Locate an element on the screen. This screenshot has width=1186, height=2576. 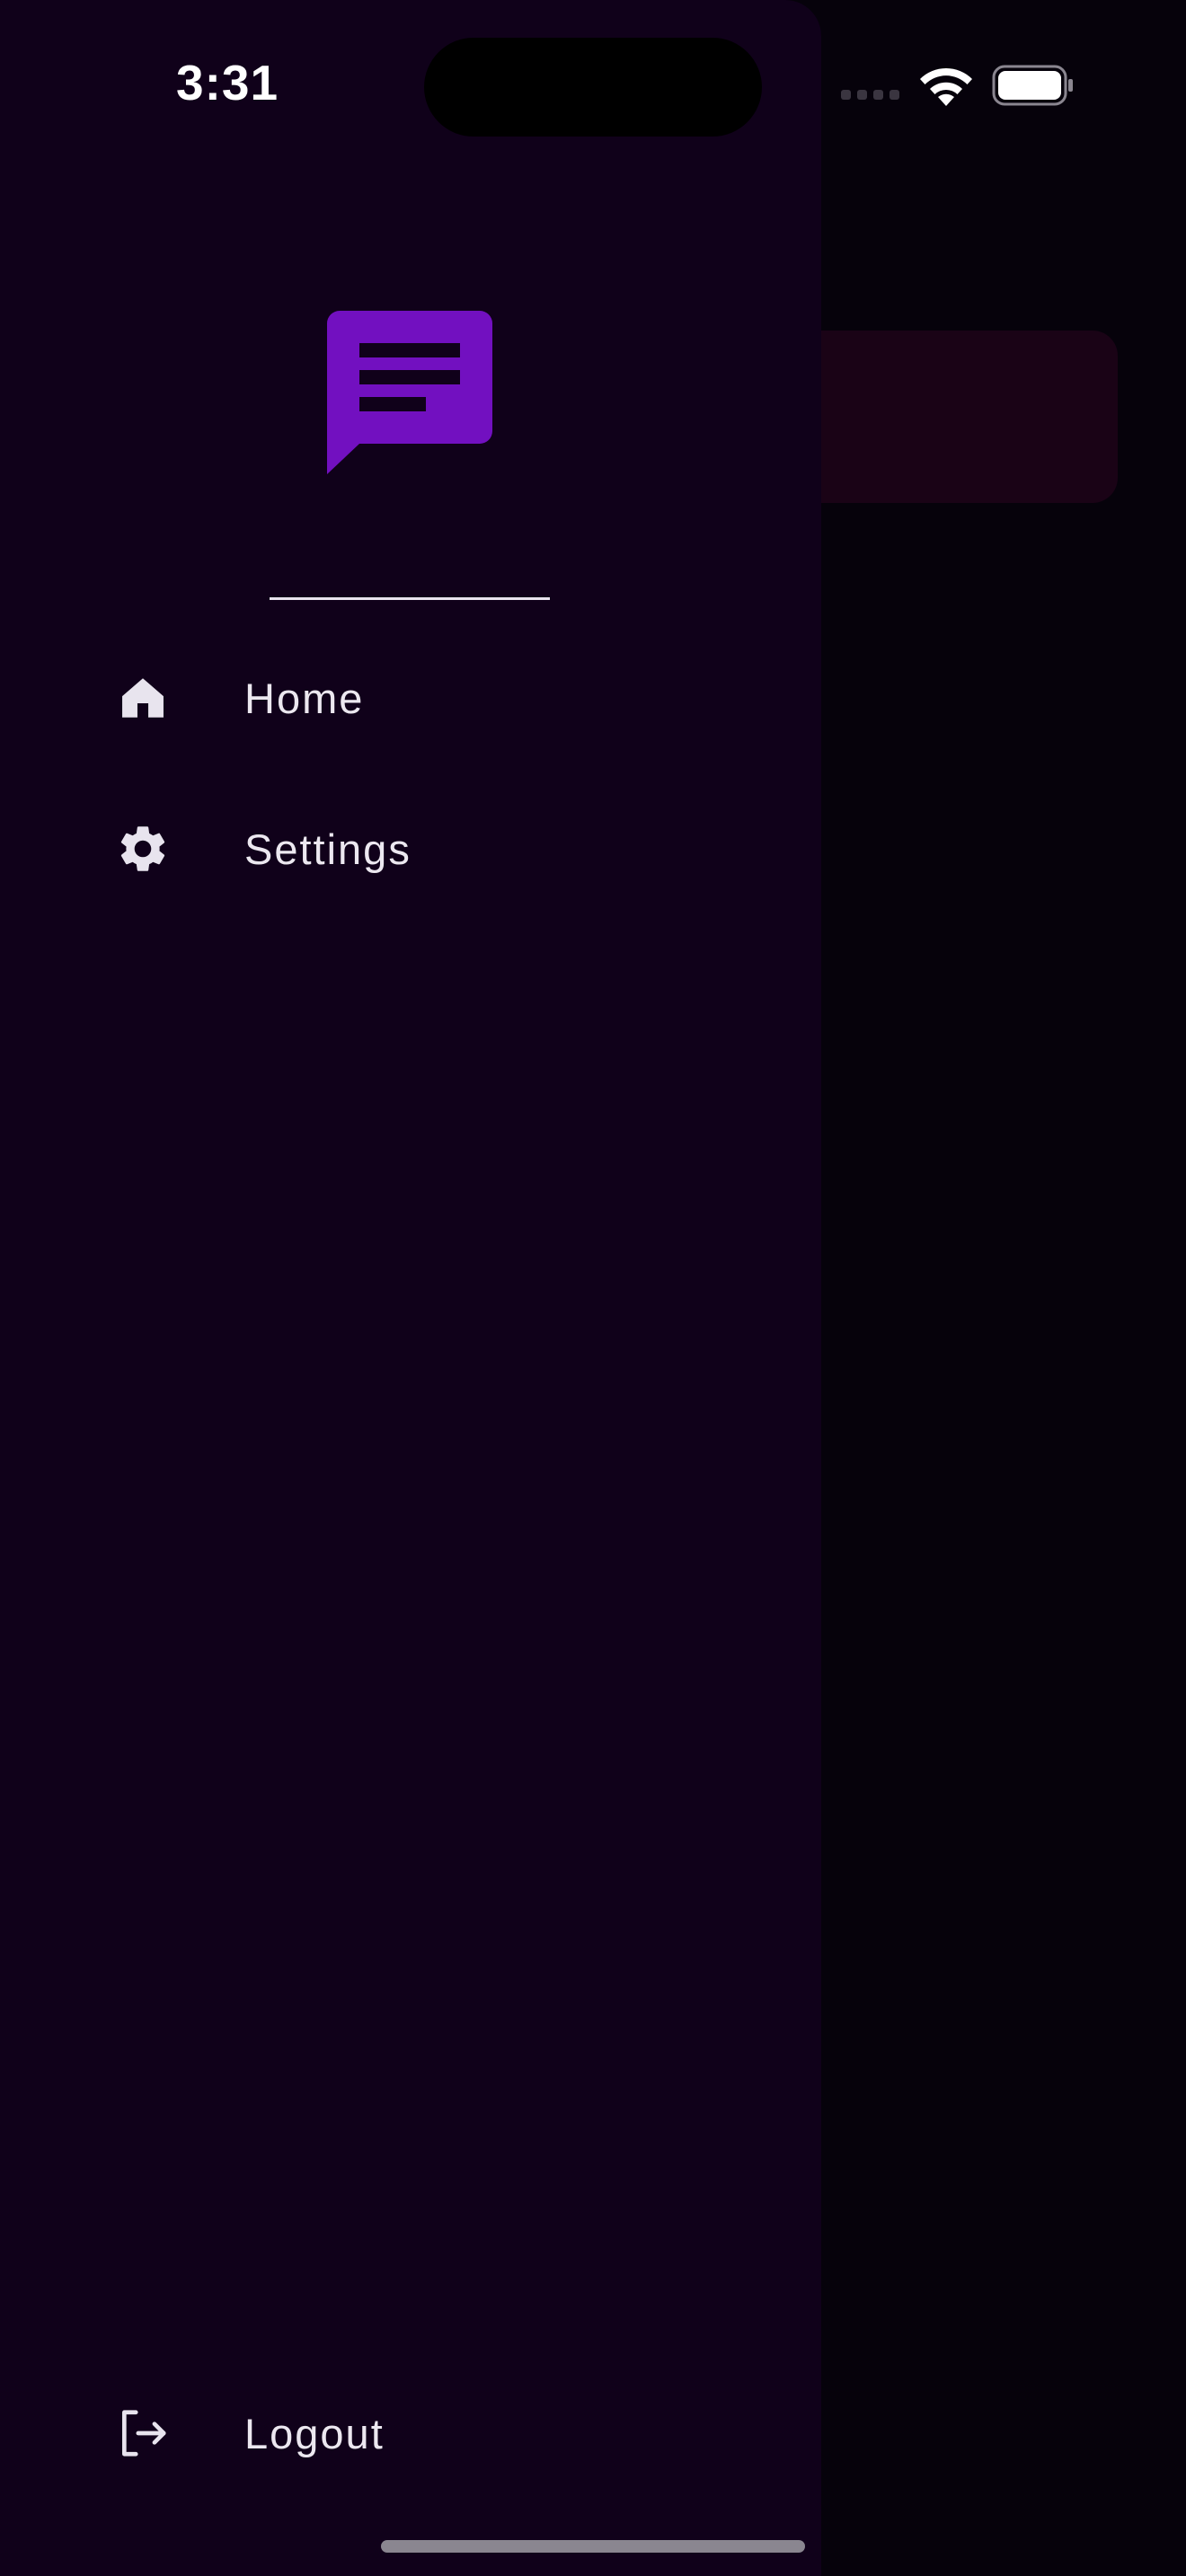
drawer-item-label: Settings is located at coordinates (328, 849).